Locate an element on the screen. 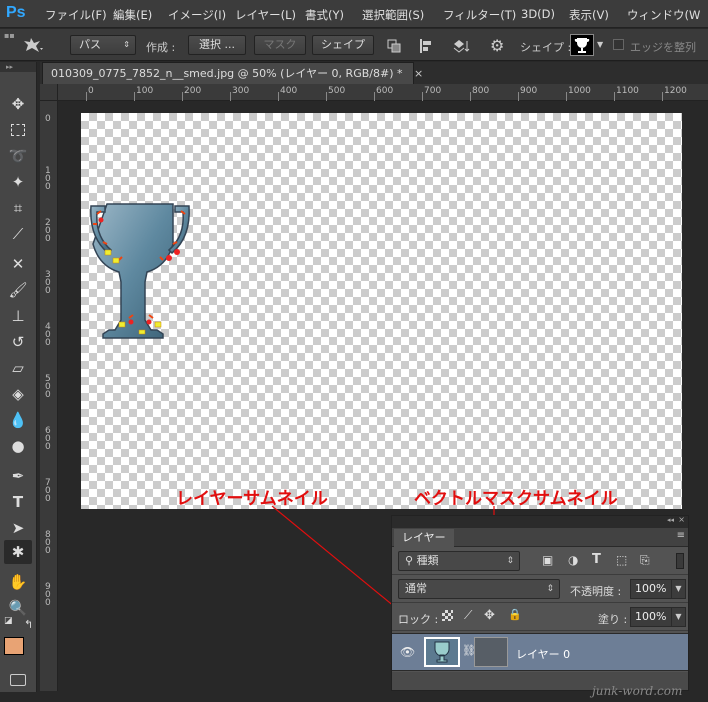  align-edges-checkbox is located at coordinates (618, 44).